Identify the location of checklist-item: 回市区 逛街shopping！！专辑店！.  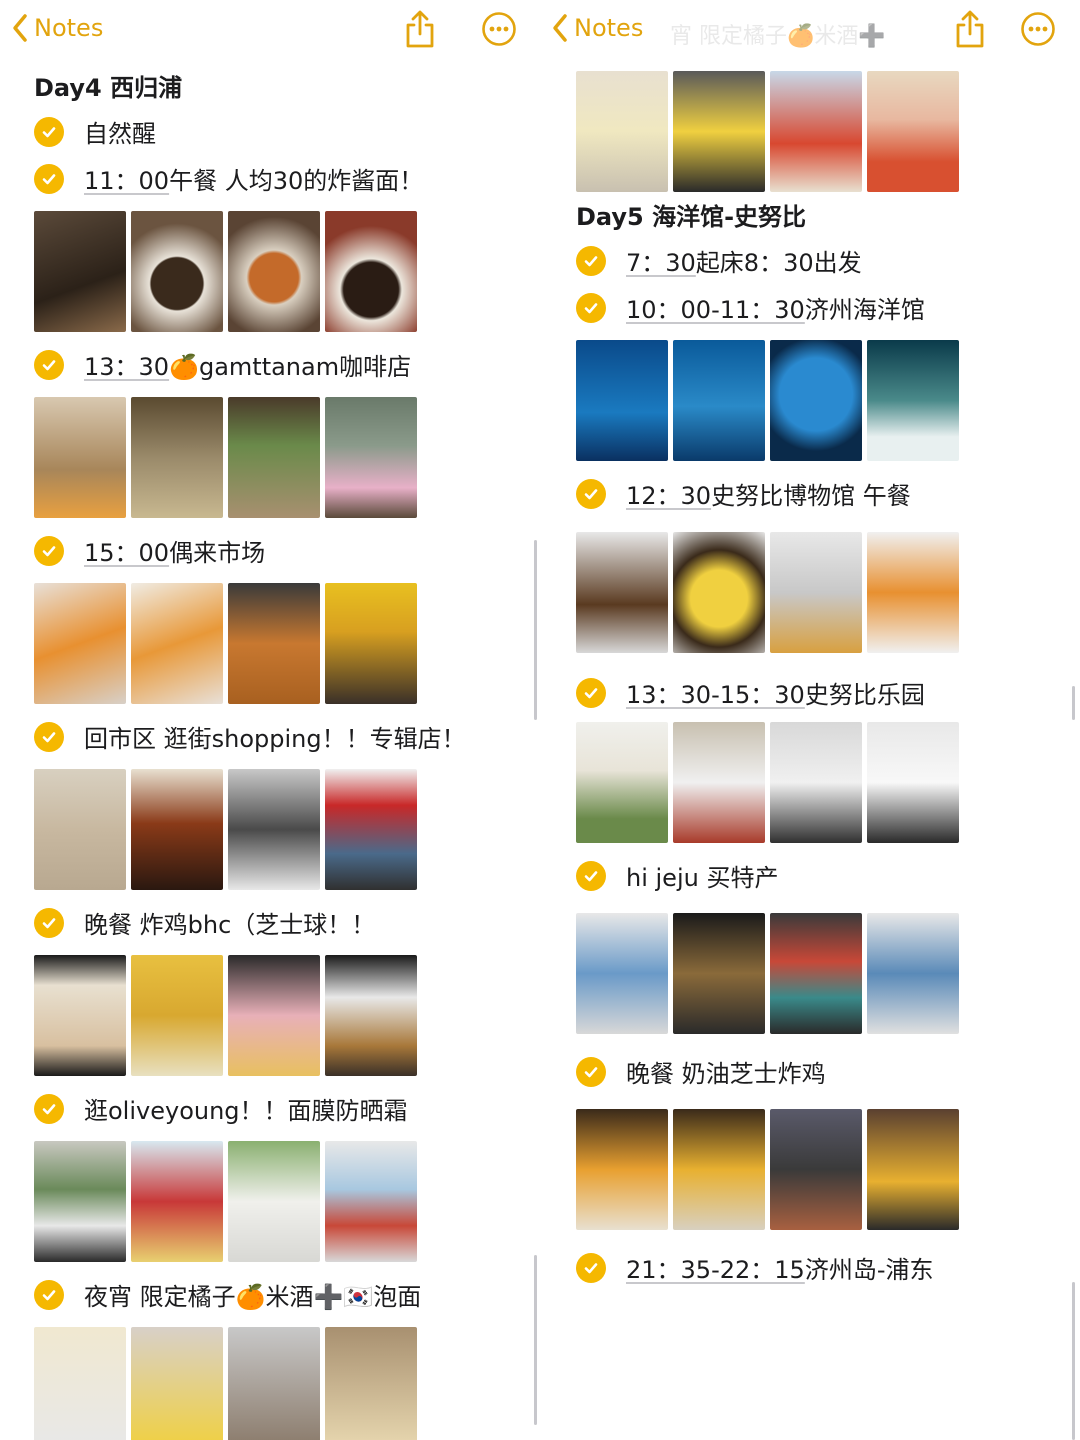
(277, 736).